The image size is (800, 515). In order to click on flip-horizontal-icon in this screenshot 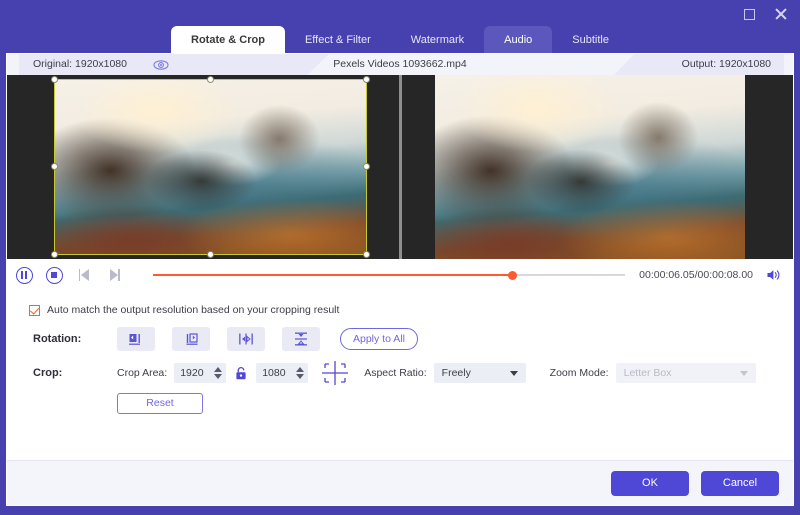, I will do `click(246, 339)`.